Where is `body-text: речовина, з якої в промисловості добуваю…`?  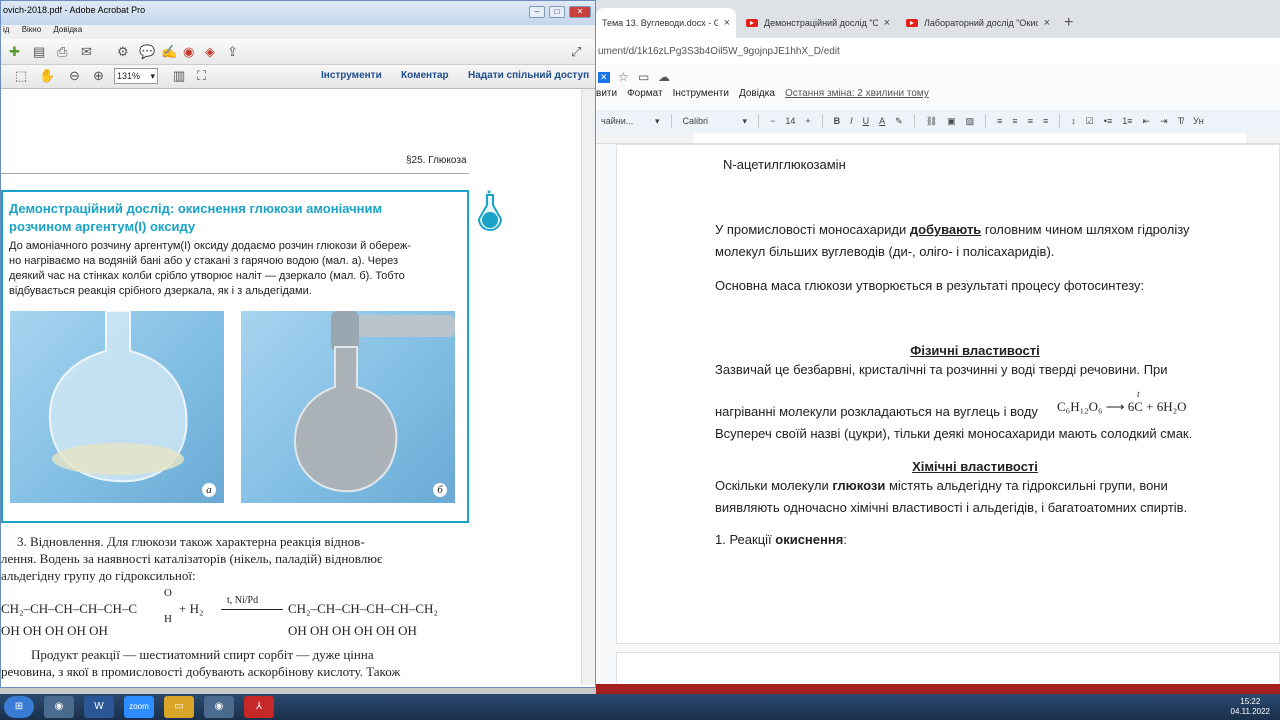
body-text: речовина, з якої в промисловості добуваю… is located at coordinates (201, 671).